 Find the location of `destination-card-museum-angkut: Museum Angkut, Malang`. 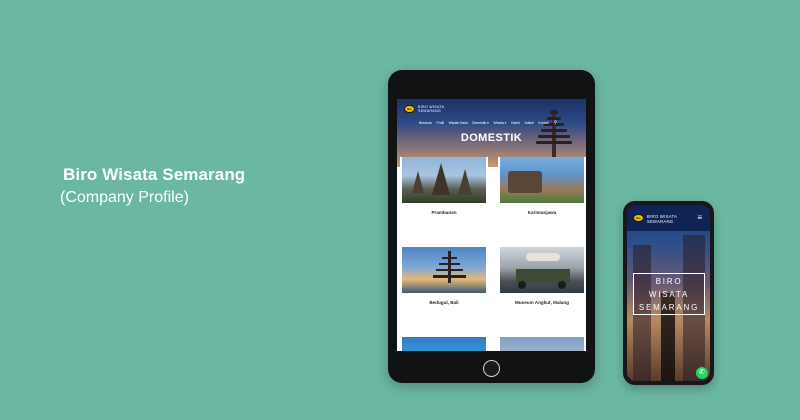

destination-card-museum-angkut: Museum Angkut, Malang is located at coordinates (542, 290).